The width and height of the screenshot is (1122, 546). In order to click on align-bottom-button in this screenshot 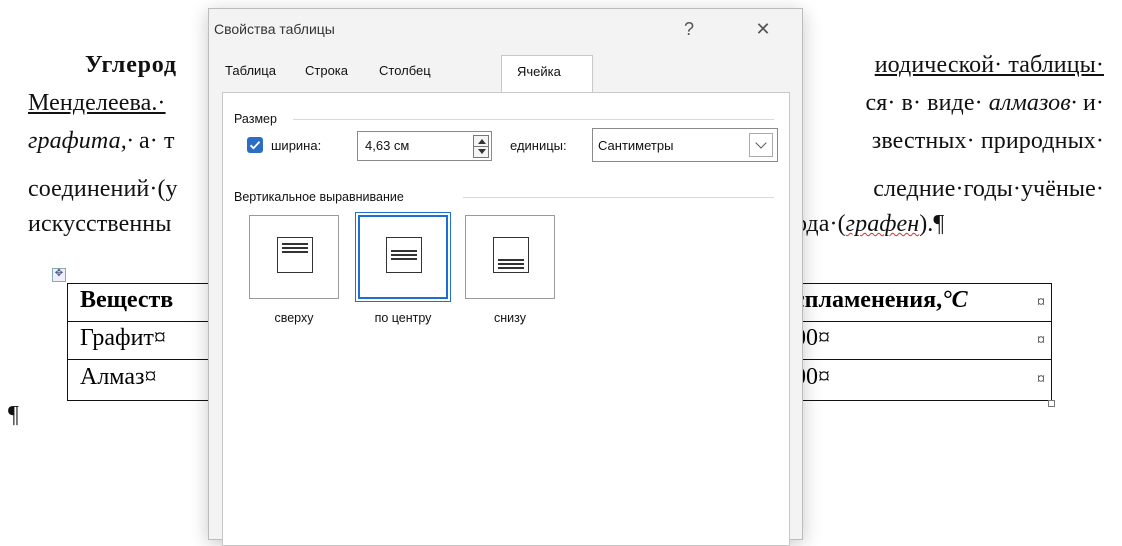, I will do `click(510, 257)`.